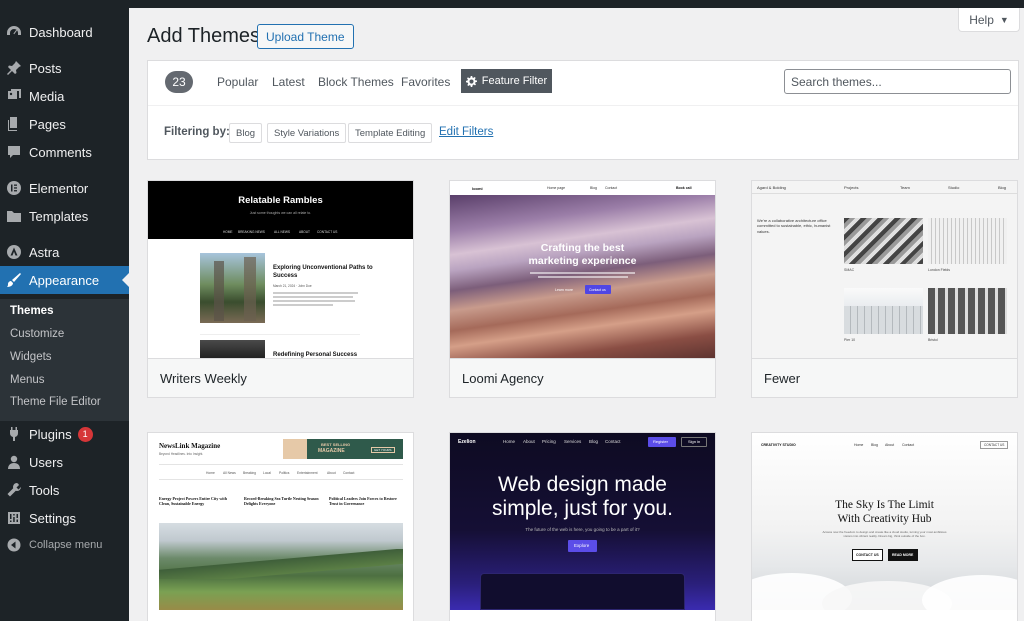  I want to click on sidebar-item-comments: Comments, so click(64, 152).